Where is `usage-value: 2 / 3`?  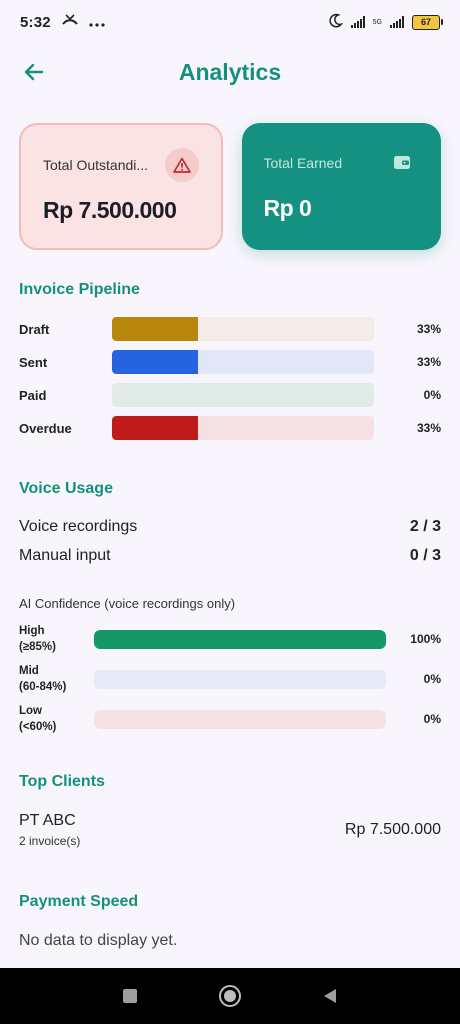
usage-value: 2 / 3 is located at coordinates (425, 526).